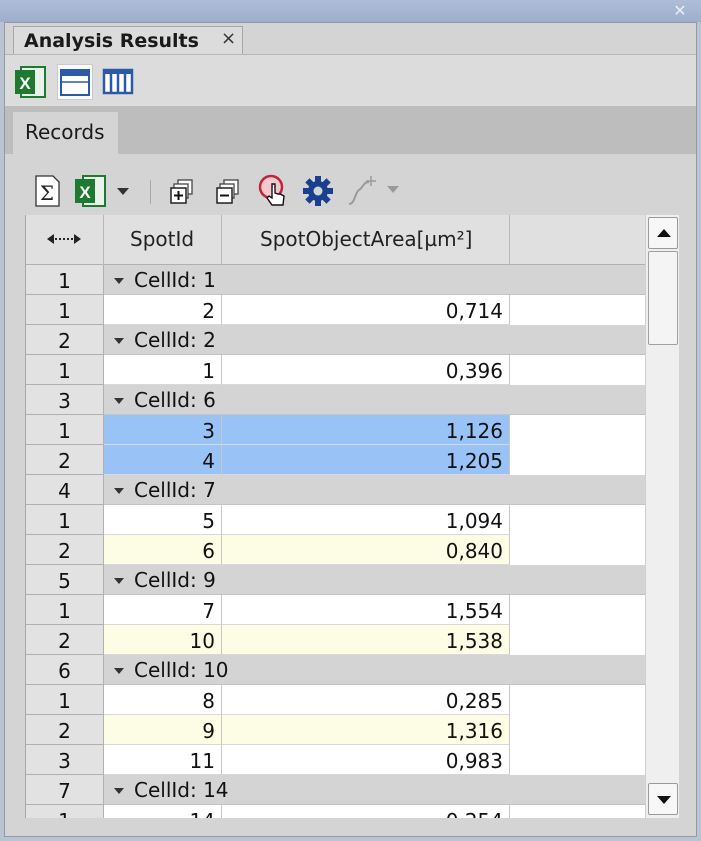 The image size is (701, 841). Describe the element at coordinates (366, 640) in the screenshot. I see `spotobjectarea-cell: 1,538` at that location.